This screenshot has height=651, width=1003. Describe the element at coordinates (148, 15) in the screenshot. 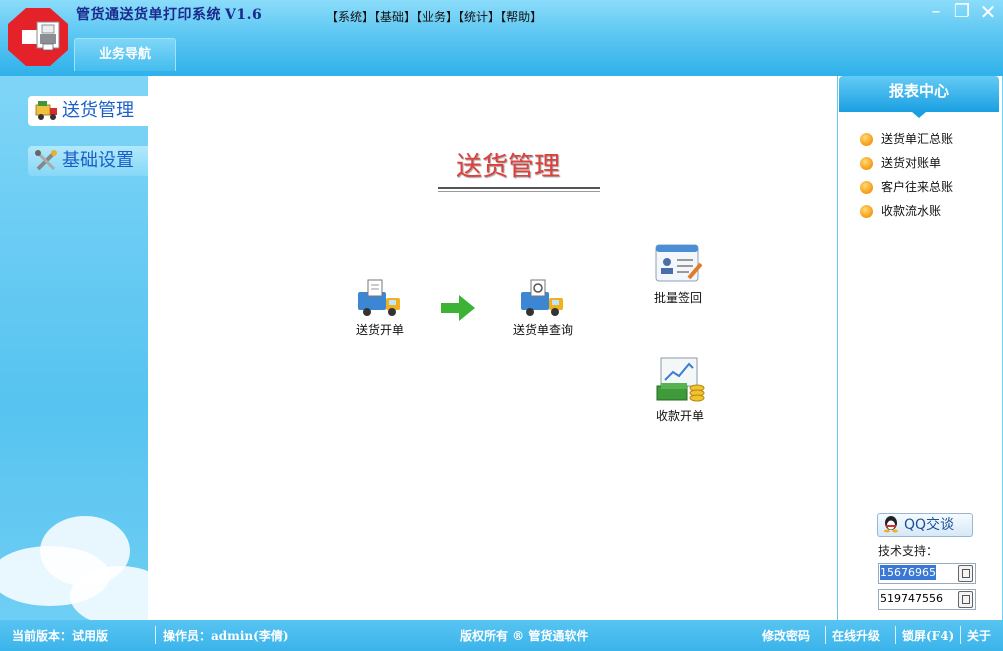

I see `app-title-text: 管货通送货单打印系统` at that location.